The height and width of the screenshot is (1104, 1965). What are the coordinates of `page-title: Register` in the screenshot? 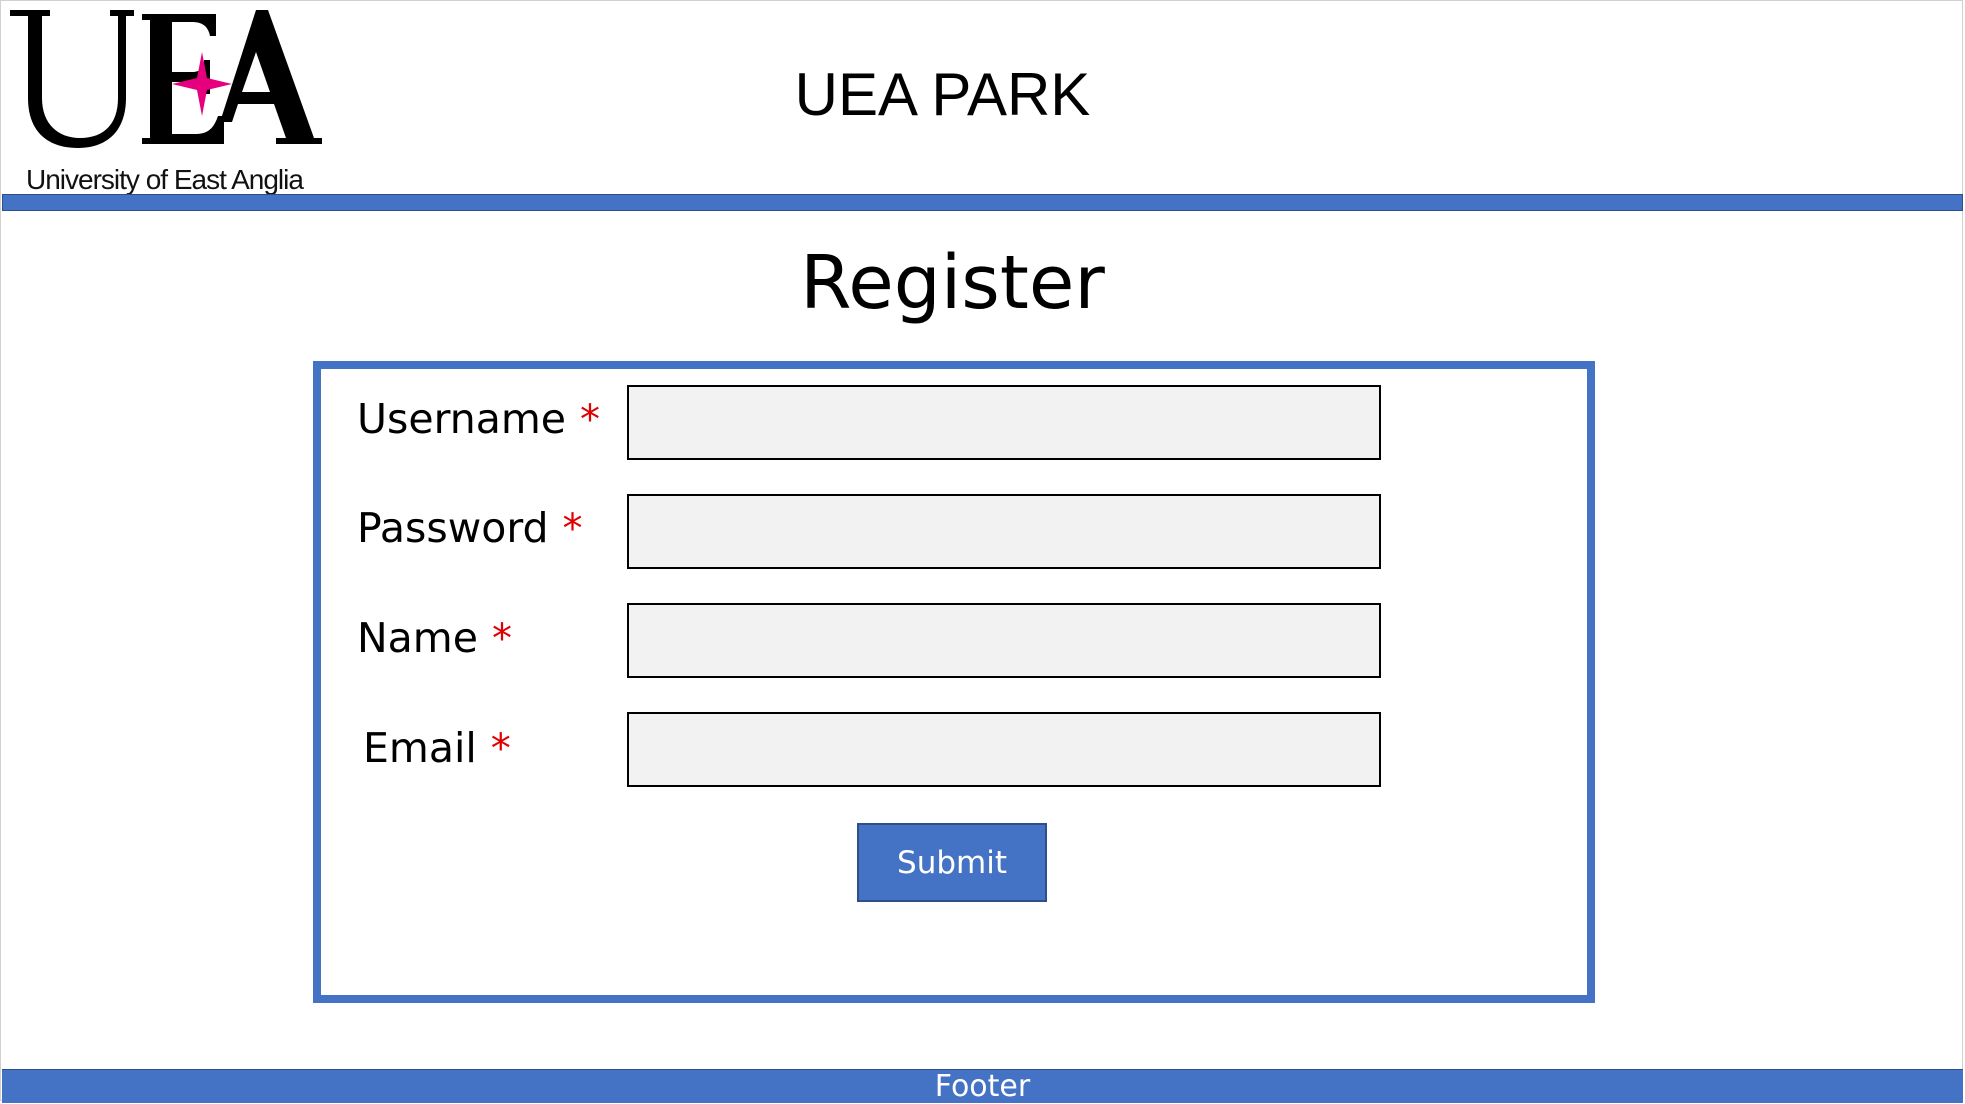 It's located at (952, 283).